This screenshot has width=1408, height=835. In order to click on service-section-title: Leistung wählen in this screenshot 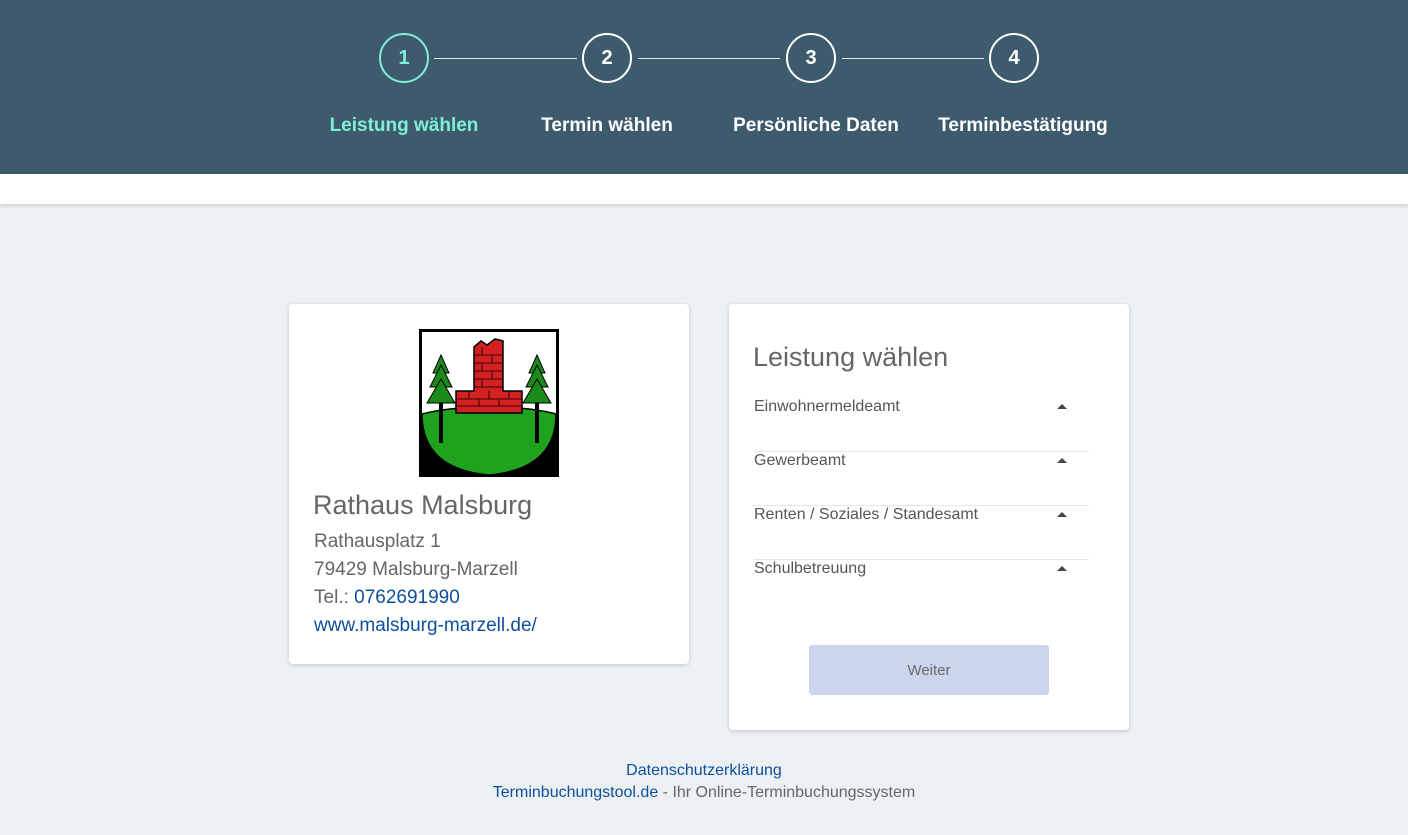, I will do `click(851, 357)`.